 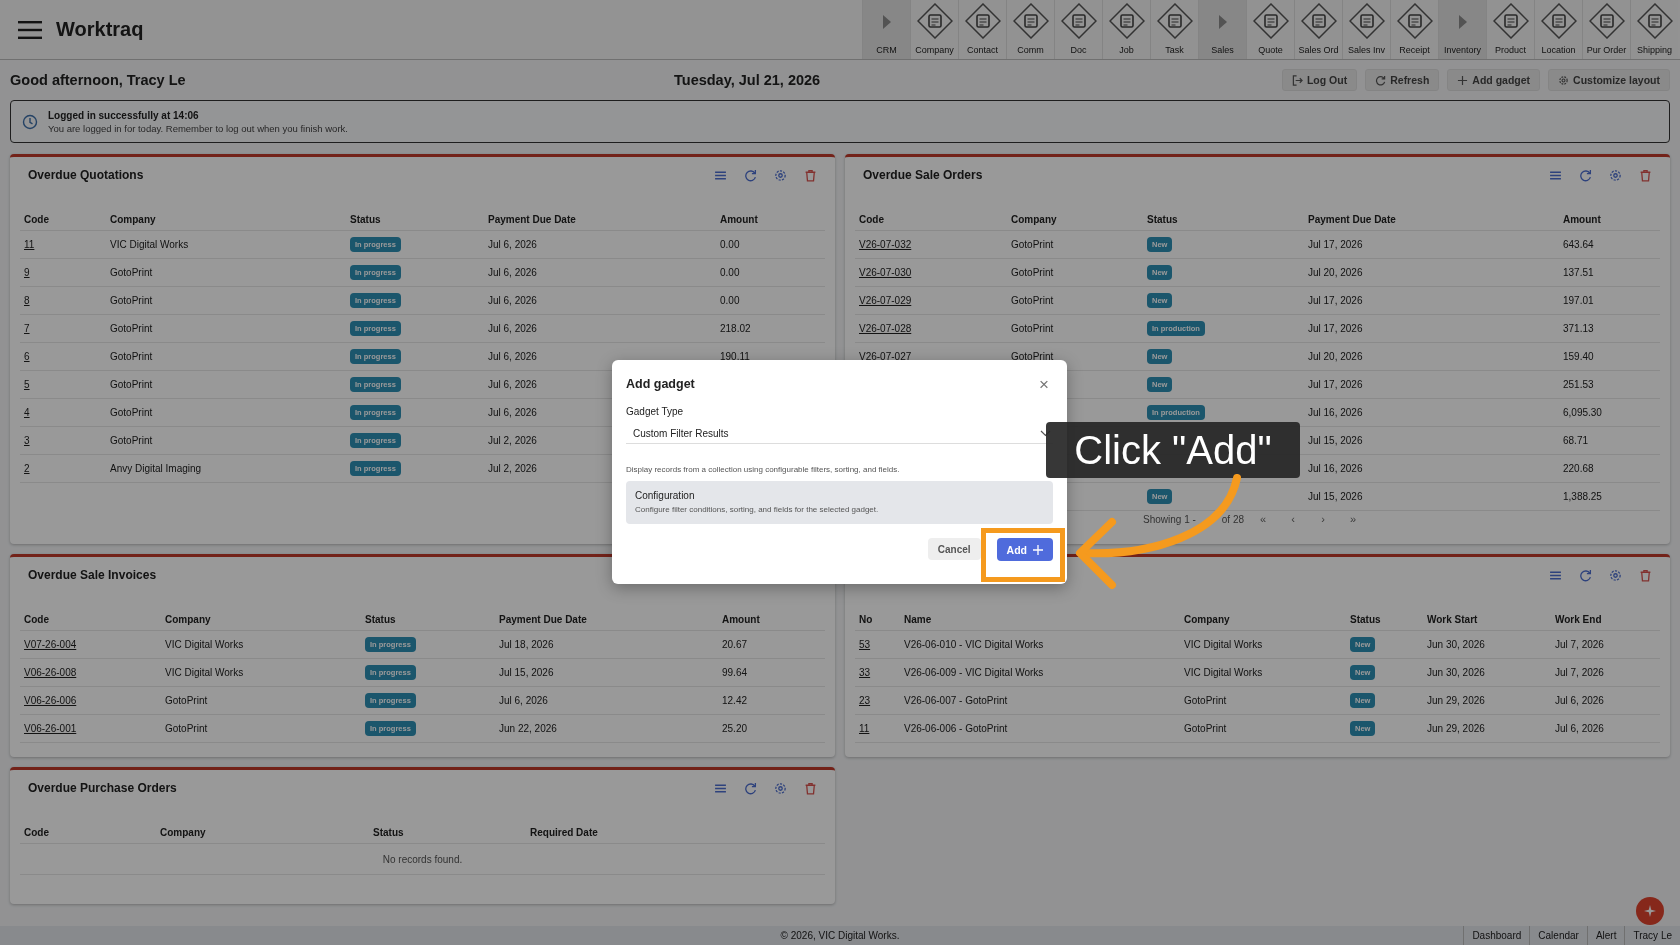 I want to click on table-cell: 1,388.25, so click(x=1582, y=496).